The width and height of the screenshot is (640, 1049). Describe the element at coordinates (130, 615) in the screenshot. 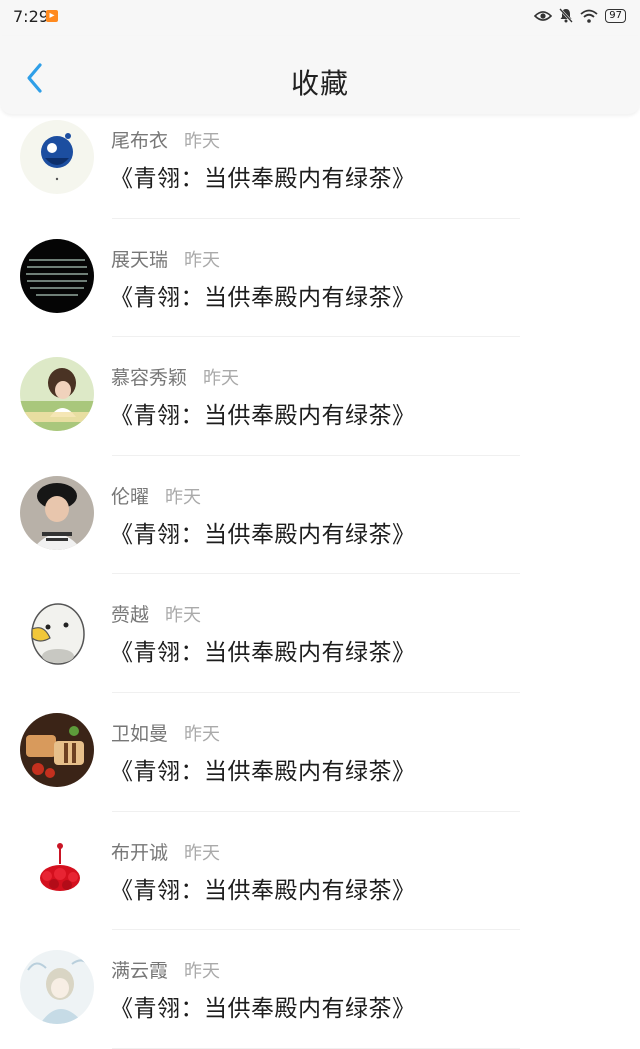

I see `author-name: 赍越` at that location.